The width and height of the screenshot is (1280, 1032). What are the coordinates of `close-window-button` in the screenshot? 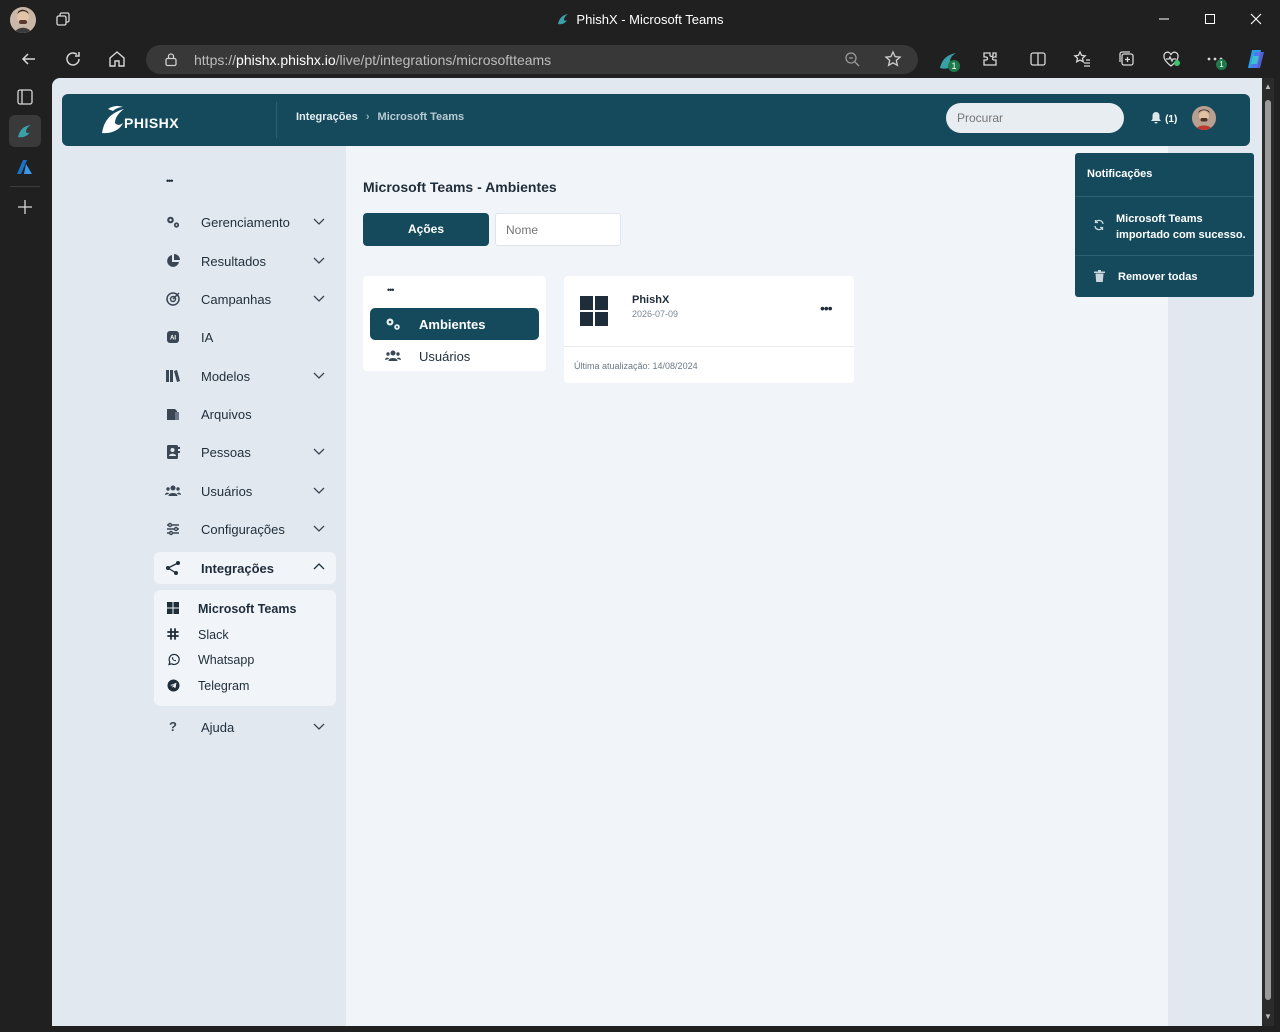 It's located at (1256, 20).